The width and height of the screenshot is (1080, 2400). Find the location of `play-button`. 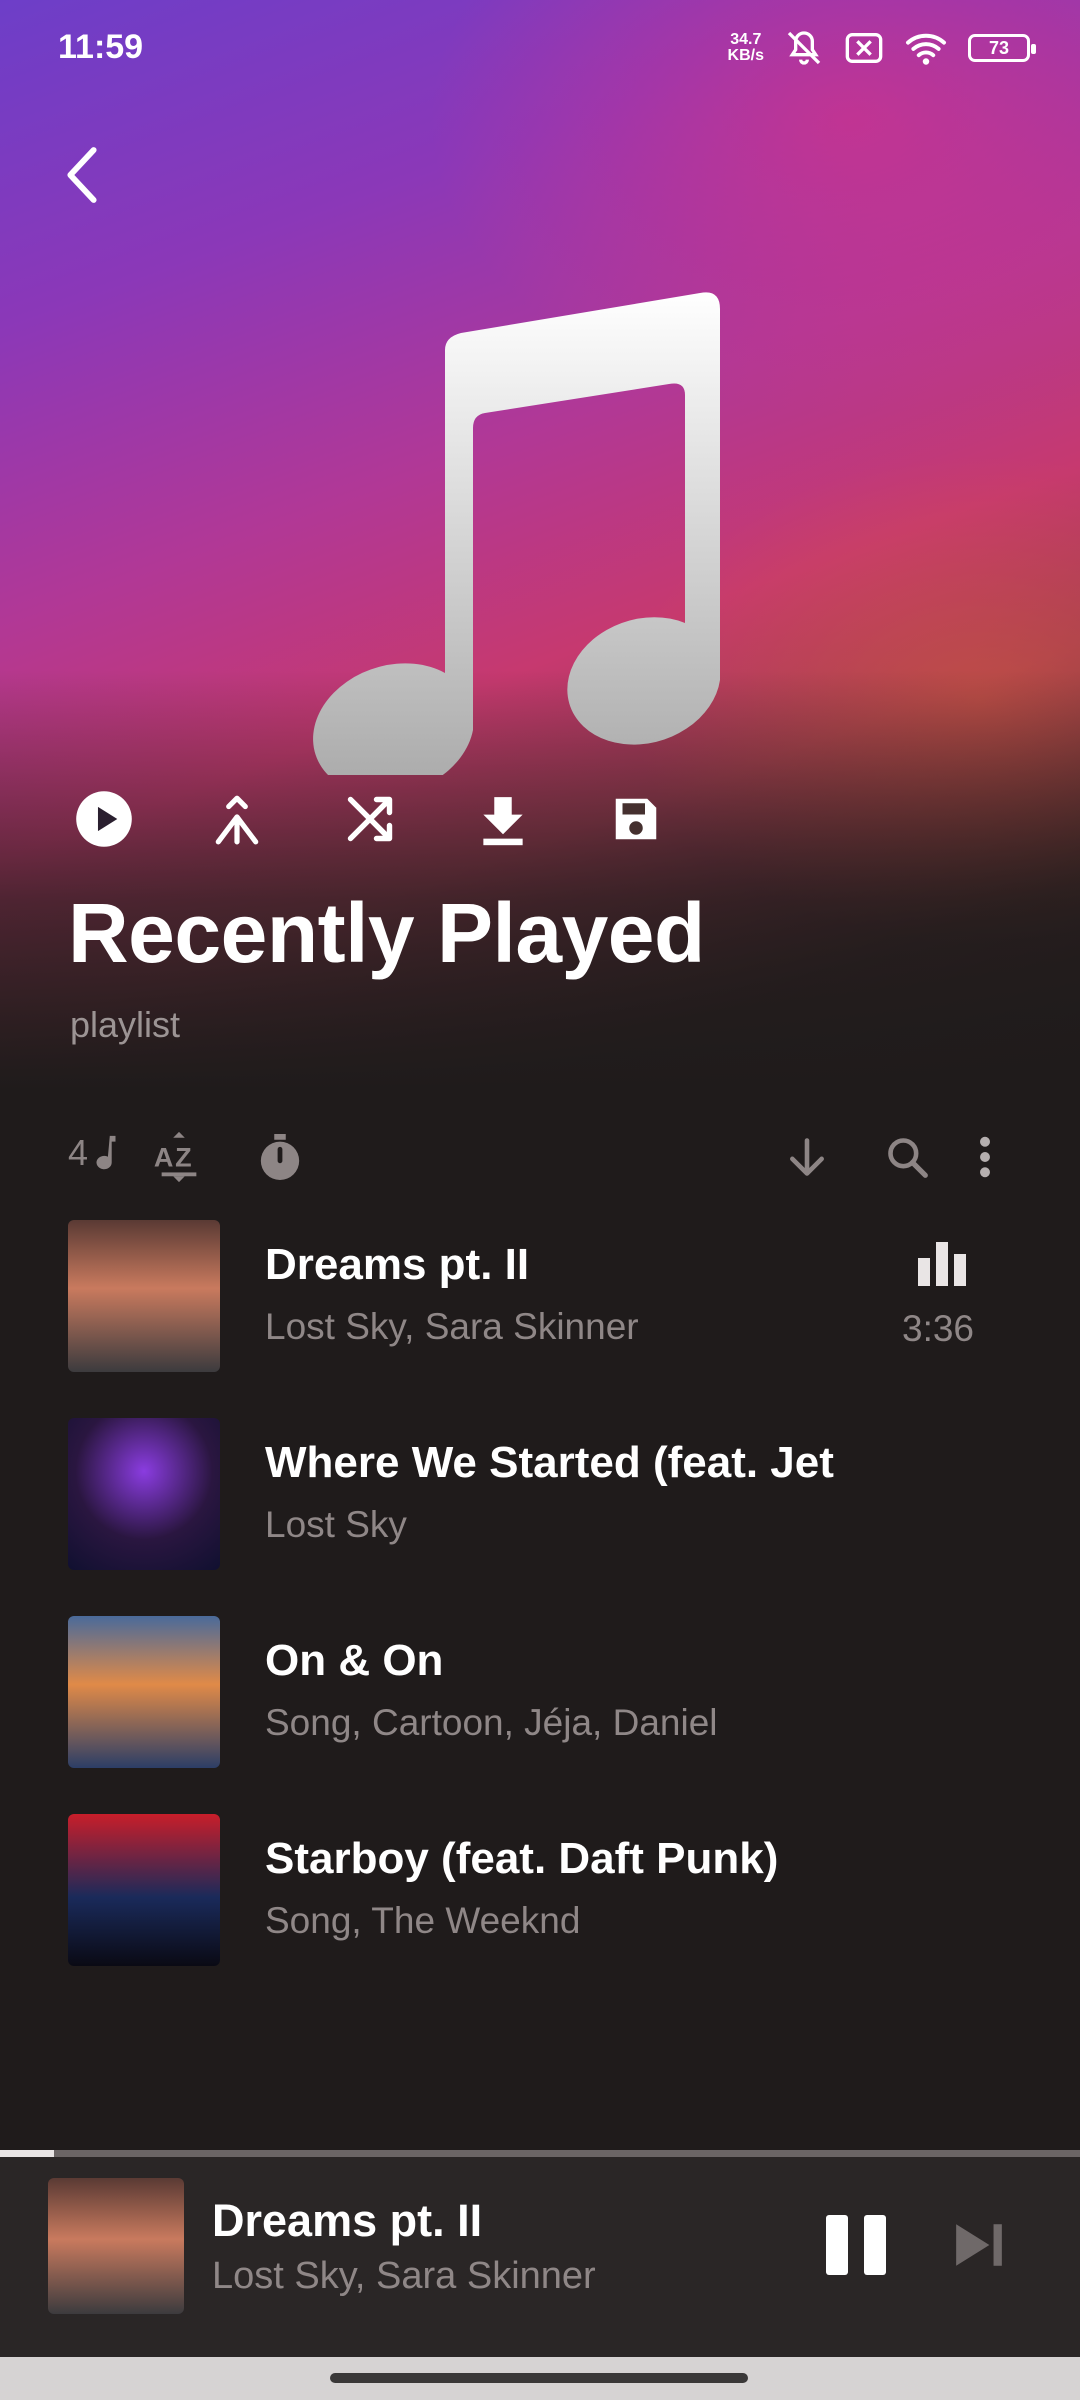

play-button is located at coordinates (104, 819).